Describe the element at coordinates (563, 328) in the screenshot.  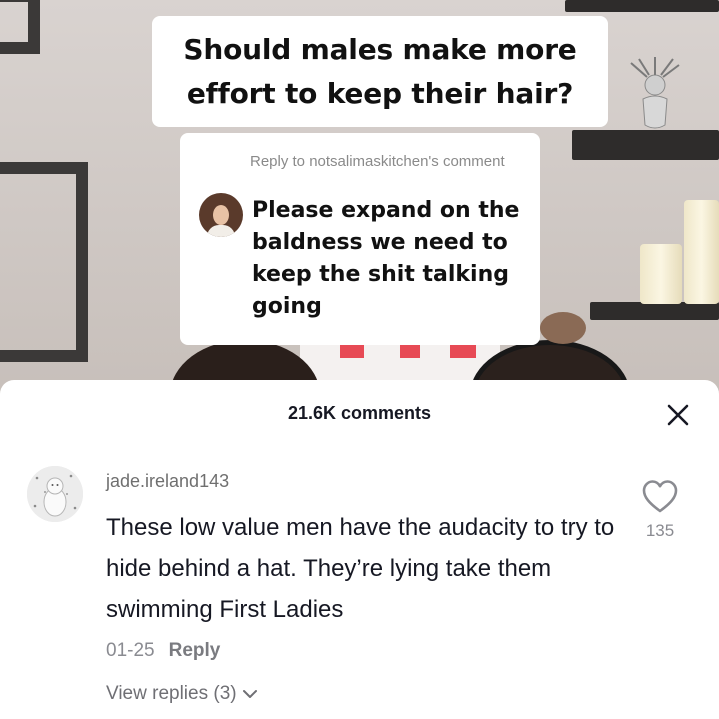
I see `person-hair-bun` at that location.